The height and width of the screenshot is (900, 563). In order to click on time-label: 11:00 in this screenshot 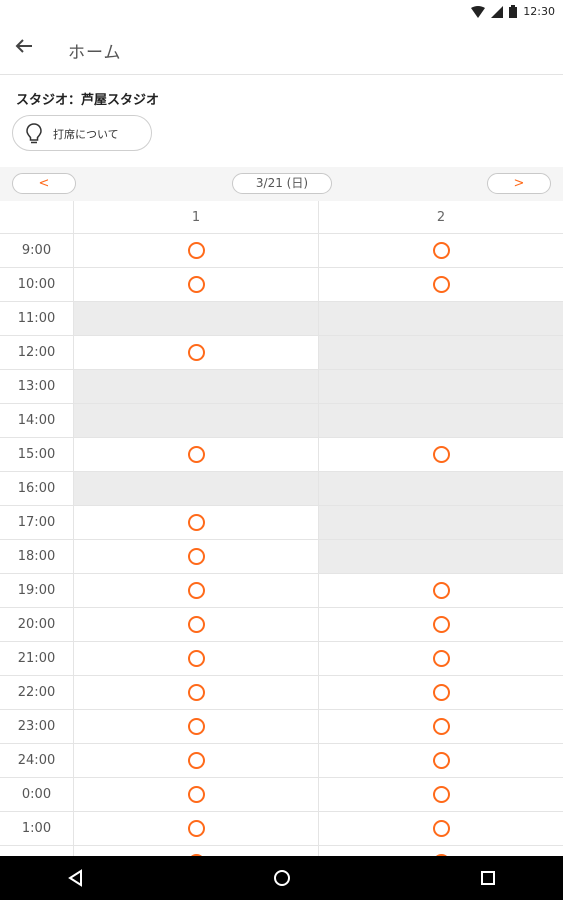, I will do `click(37, 318)`.